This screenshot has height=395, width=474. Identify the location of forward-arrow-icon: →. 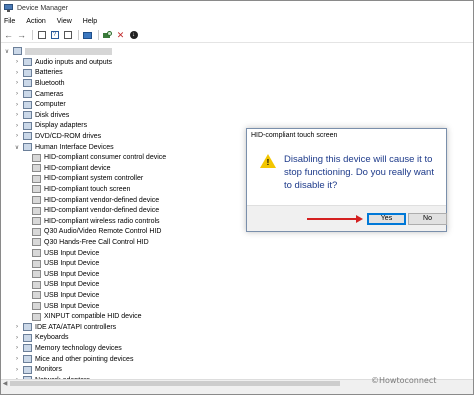
(21, 35).